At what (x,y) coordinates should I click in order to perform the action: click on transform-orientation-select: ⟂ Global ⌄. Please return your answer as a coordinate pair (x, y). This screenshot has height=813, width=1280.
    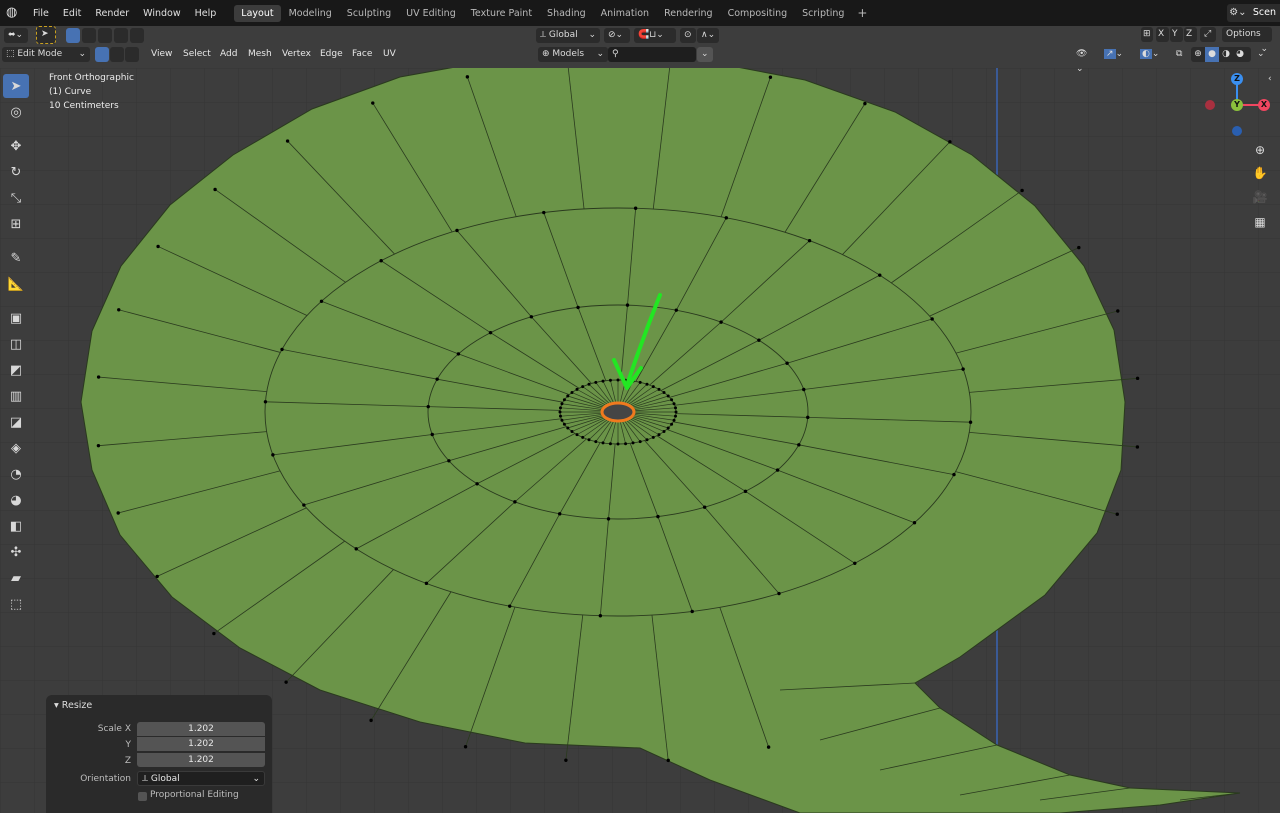
    Looking at the image, I should click on (568, 35).